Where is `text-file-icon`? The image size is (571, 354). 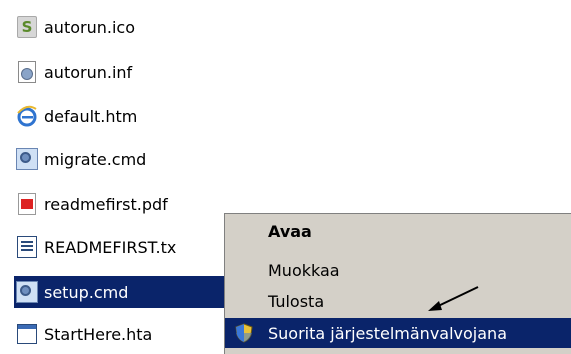
text-file-icon is located at coordinates (27, 247).